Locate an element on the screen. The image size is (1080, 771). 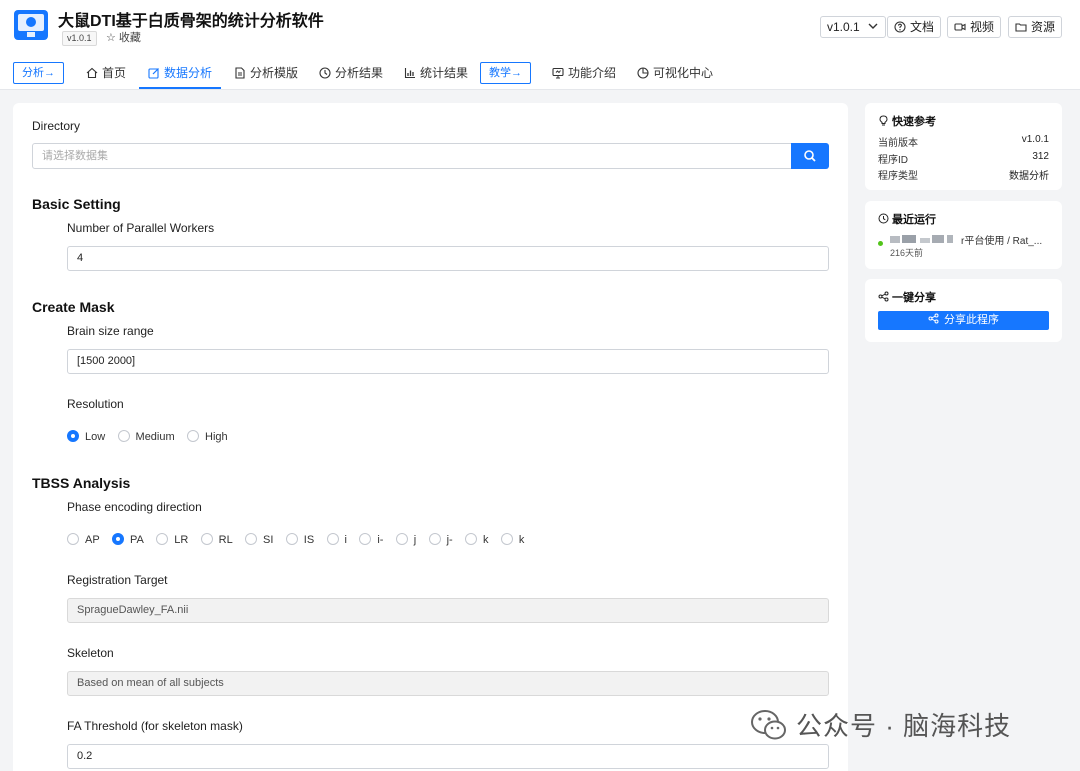
tab-features: 功能介绍 is located at coordinates (584, 74).